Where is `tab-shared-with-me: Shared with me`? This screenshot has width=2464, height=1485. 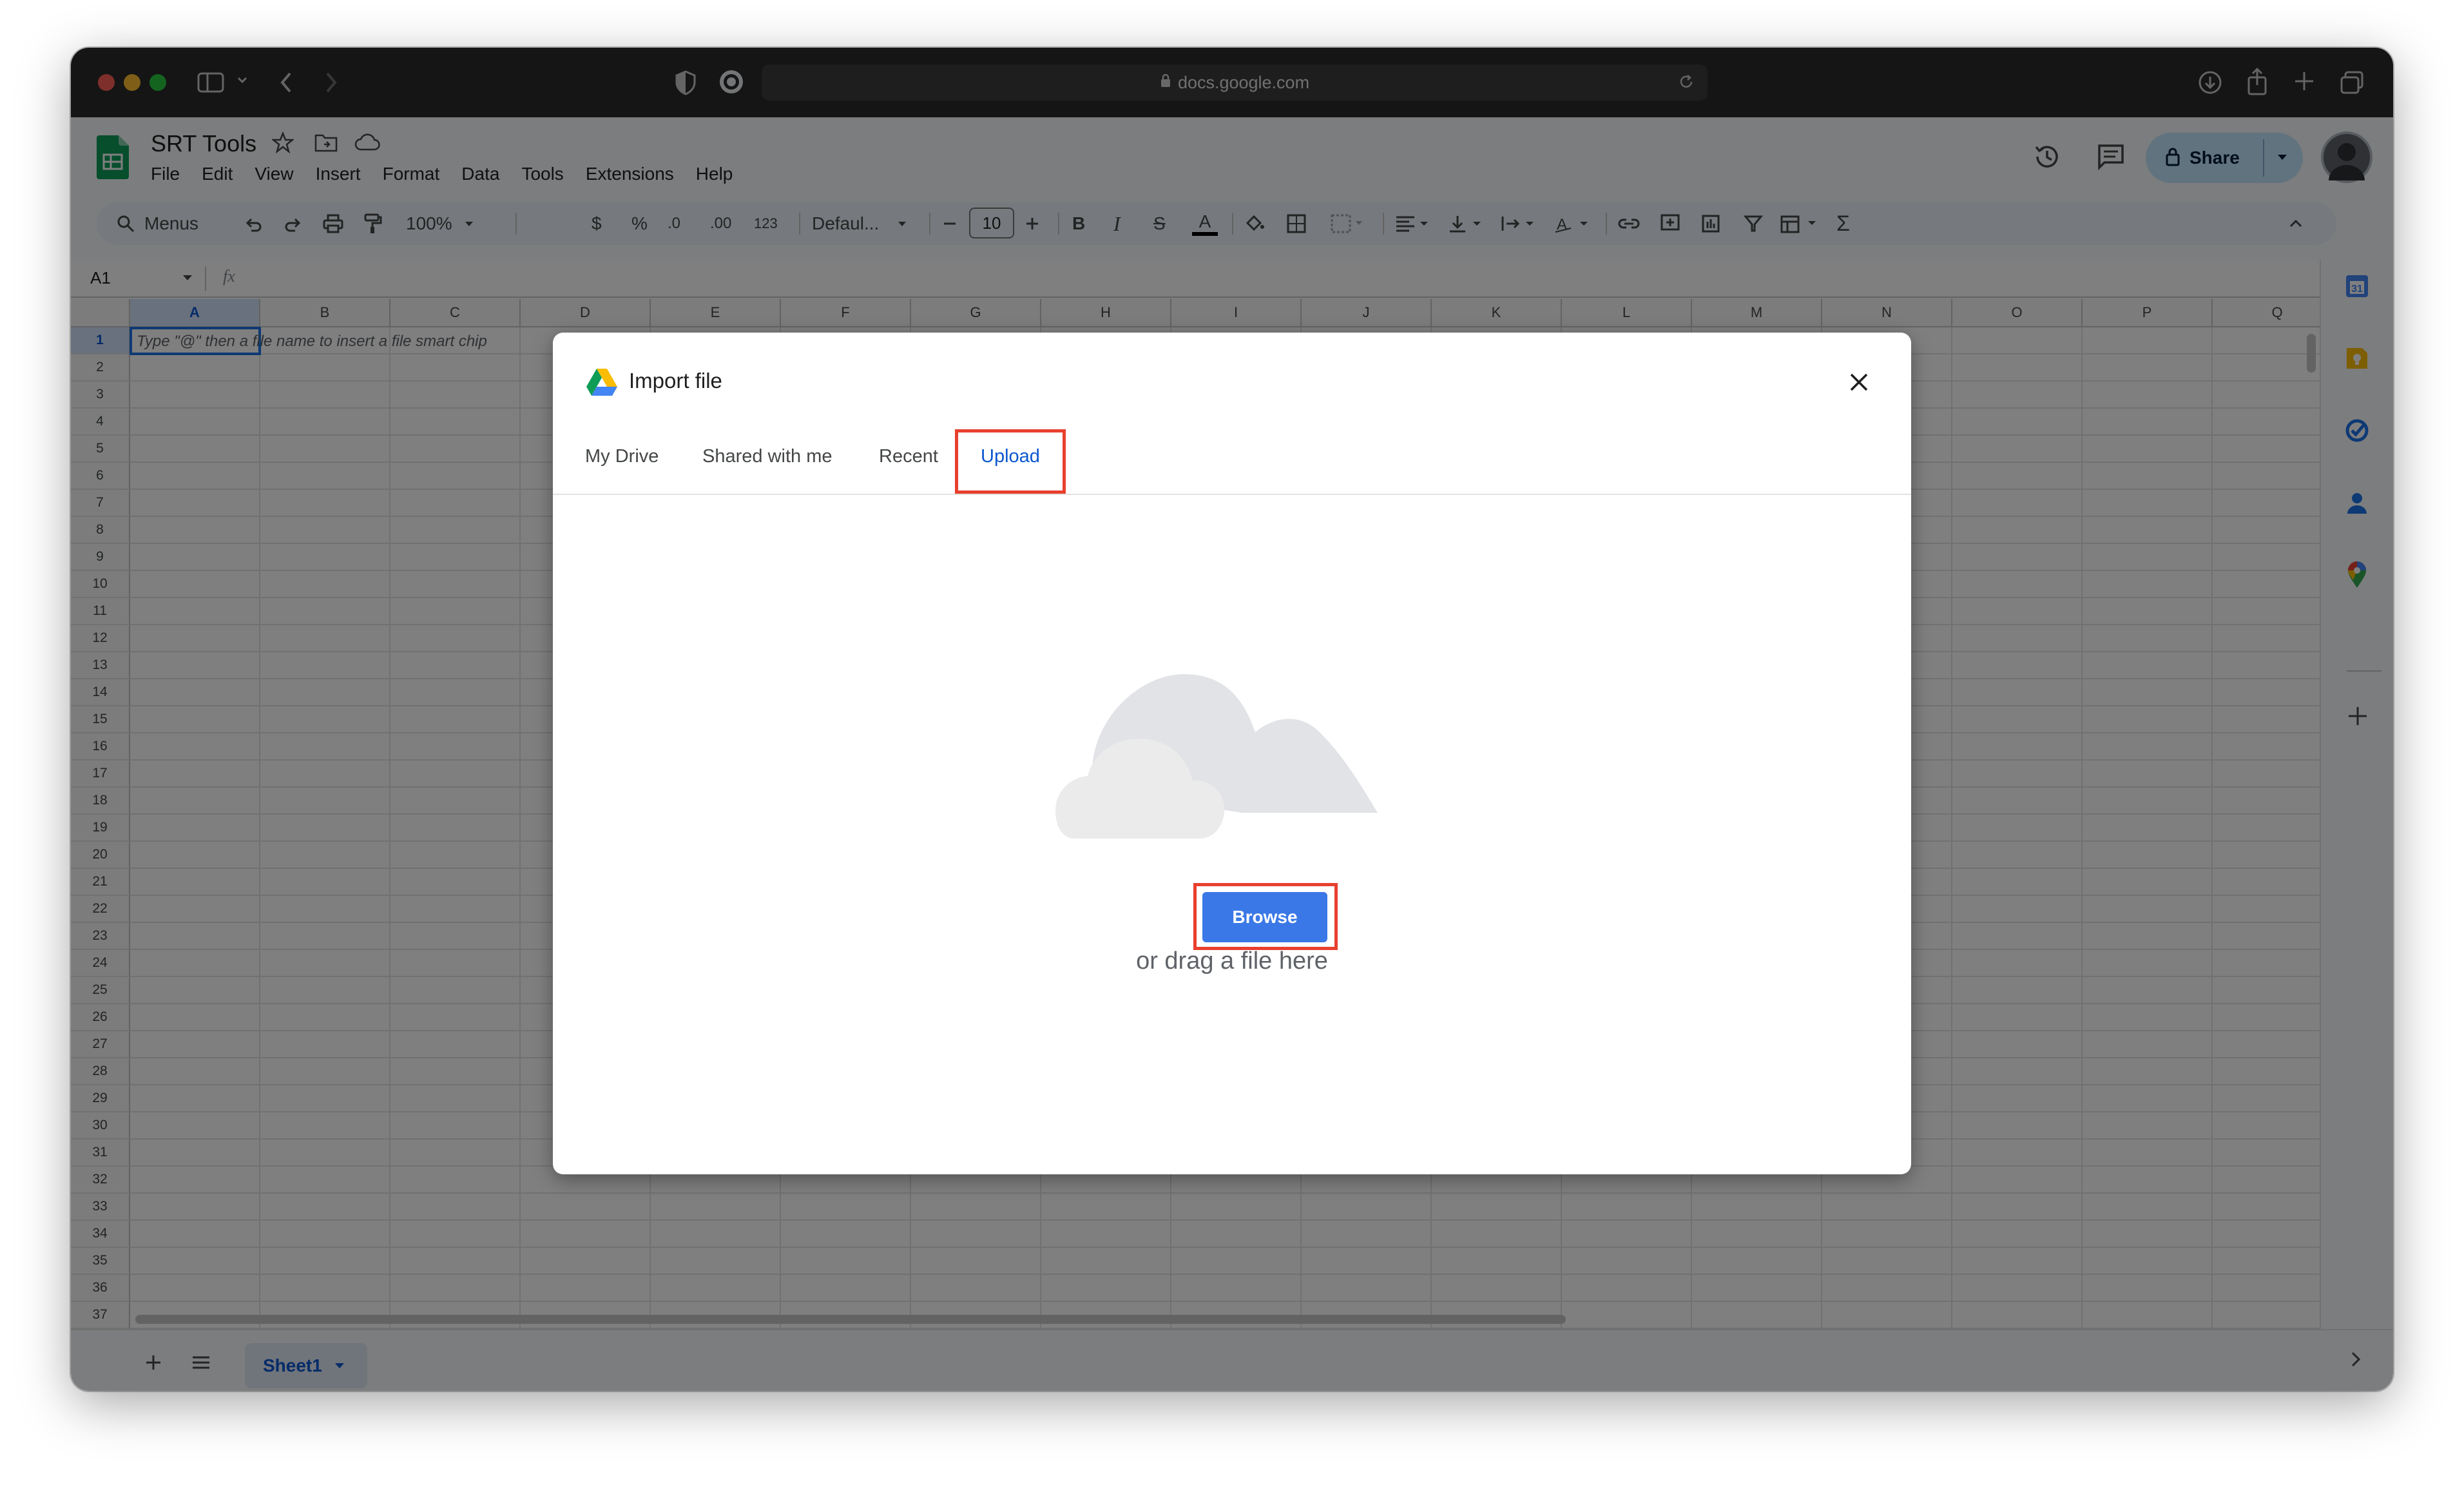
tab-shared-with-me: Shared with me is located at coordinates (767, 456).